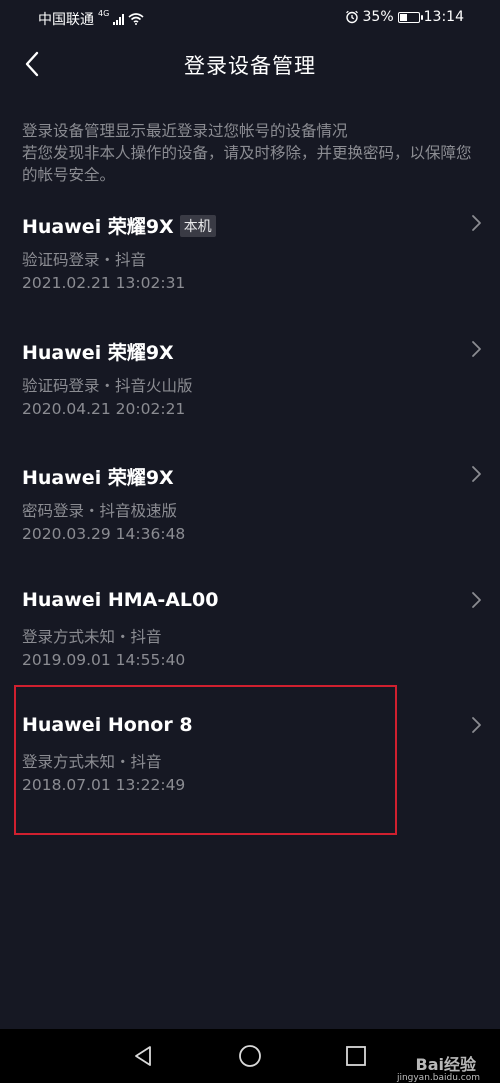 The width and height of the screenshot is (500, 1083). Describe the element at coordinates (136, 19) in the screenshot. I see `wifi-icon` at that location.